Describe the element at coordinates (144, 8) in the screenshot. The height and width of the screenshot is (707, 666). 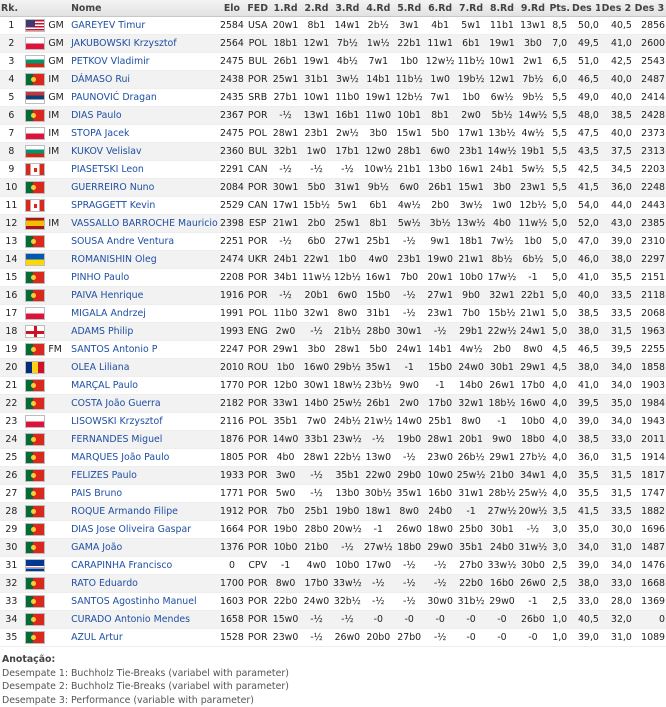
I see `header-name: Nome` at that location.